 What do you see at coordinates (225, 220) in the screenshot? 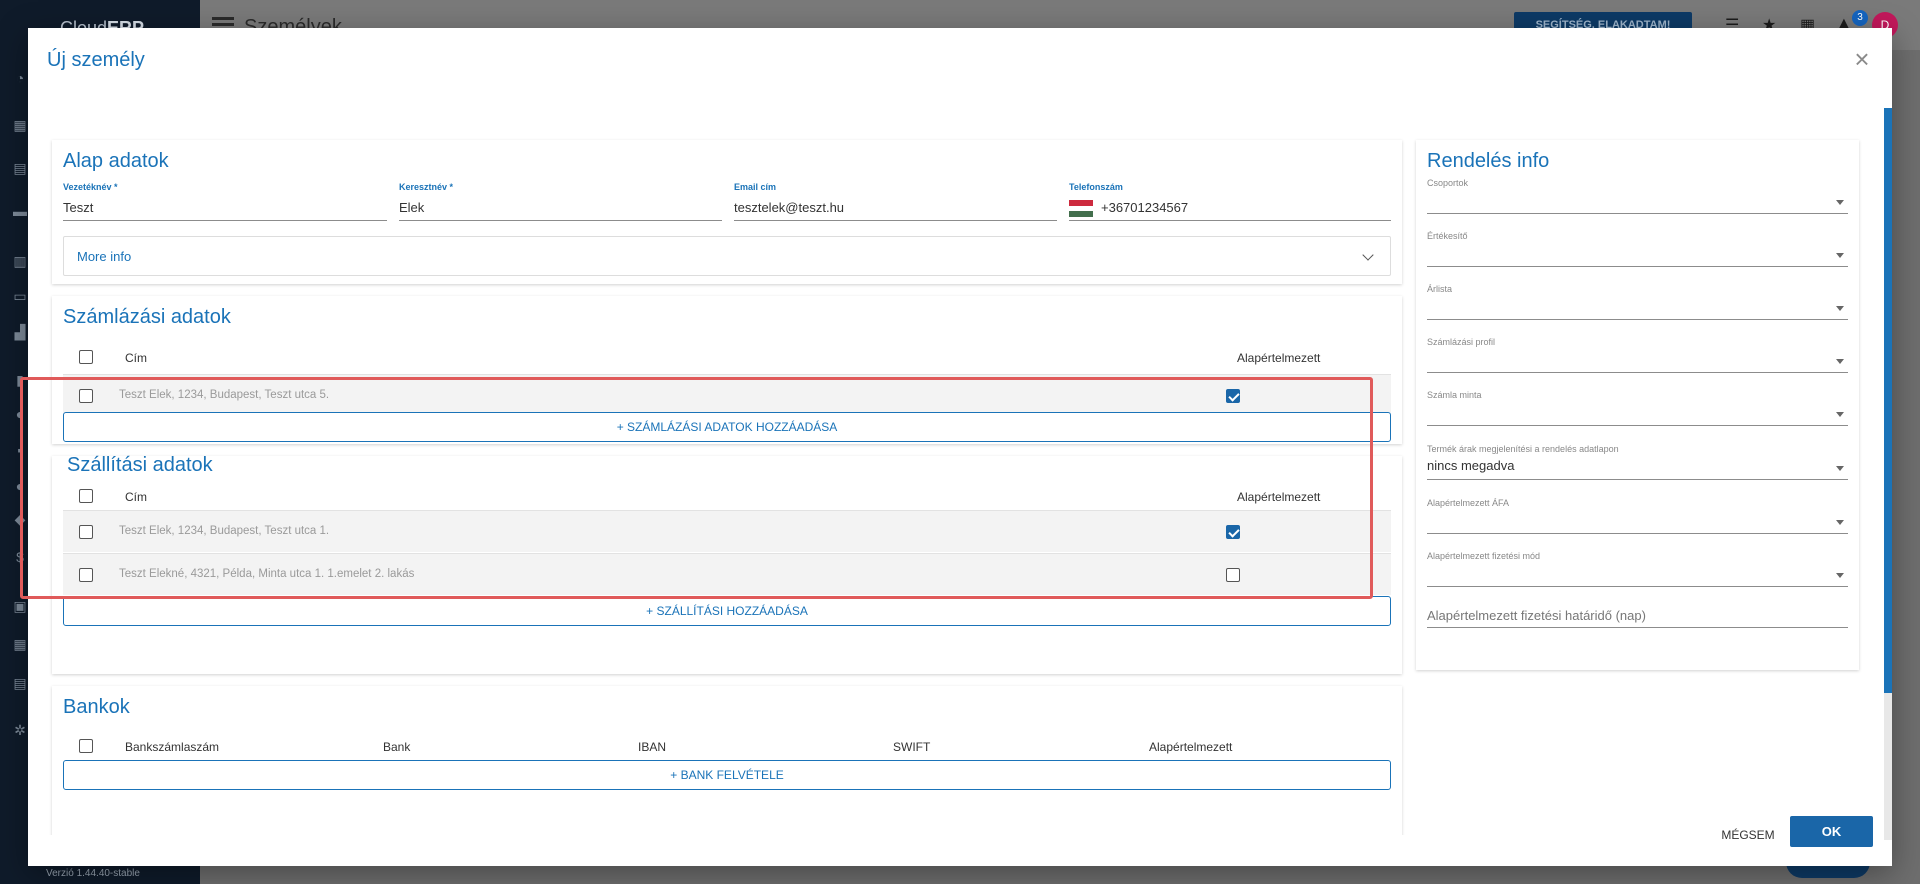
I see `last-name-underline` at bounding box center [225, 220].